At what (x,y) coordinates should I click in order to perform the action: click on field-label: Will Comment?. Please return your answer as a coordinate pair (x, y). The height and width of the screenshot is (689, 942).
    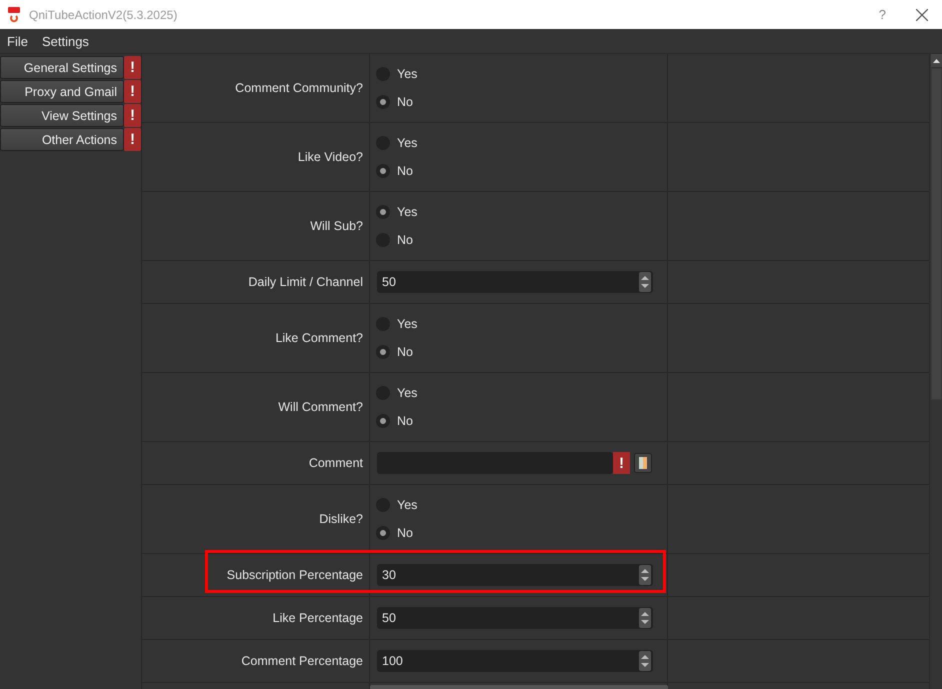
    Looking at the image, I should click on (320, 407).